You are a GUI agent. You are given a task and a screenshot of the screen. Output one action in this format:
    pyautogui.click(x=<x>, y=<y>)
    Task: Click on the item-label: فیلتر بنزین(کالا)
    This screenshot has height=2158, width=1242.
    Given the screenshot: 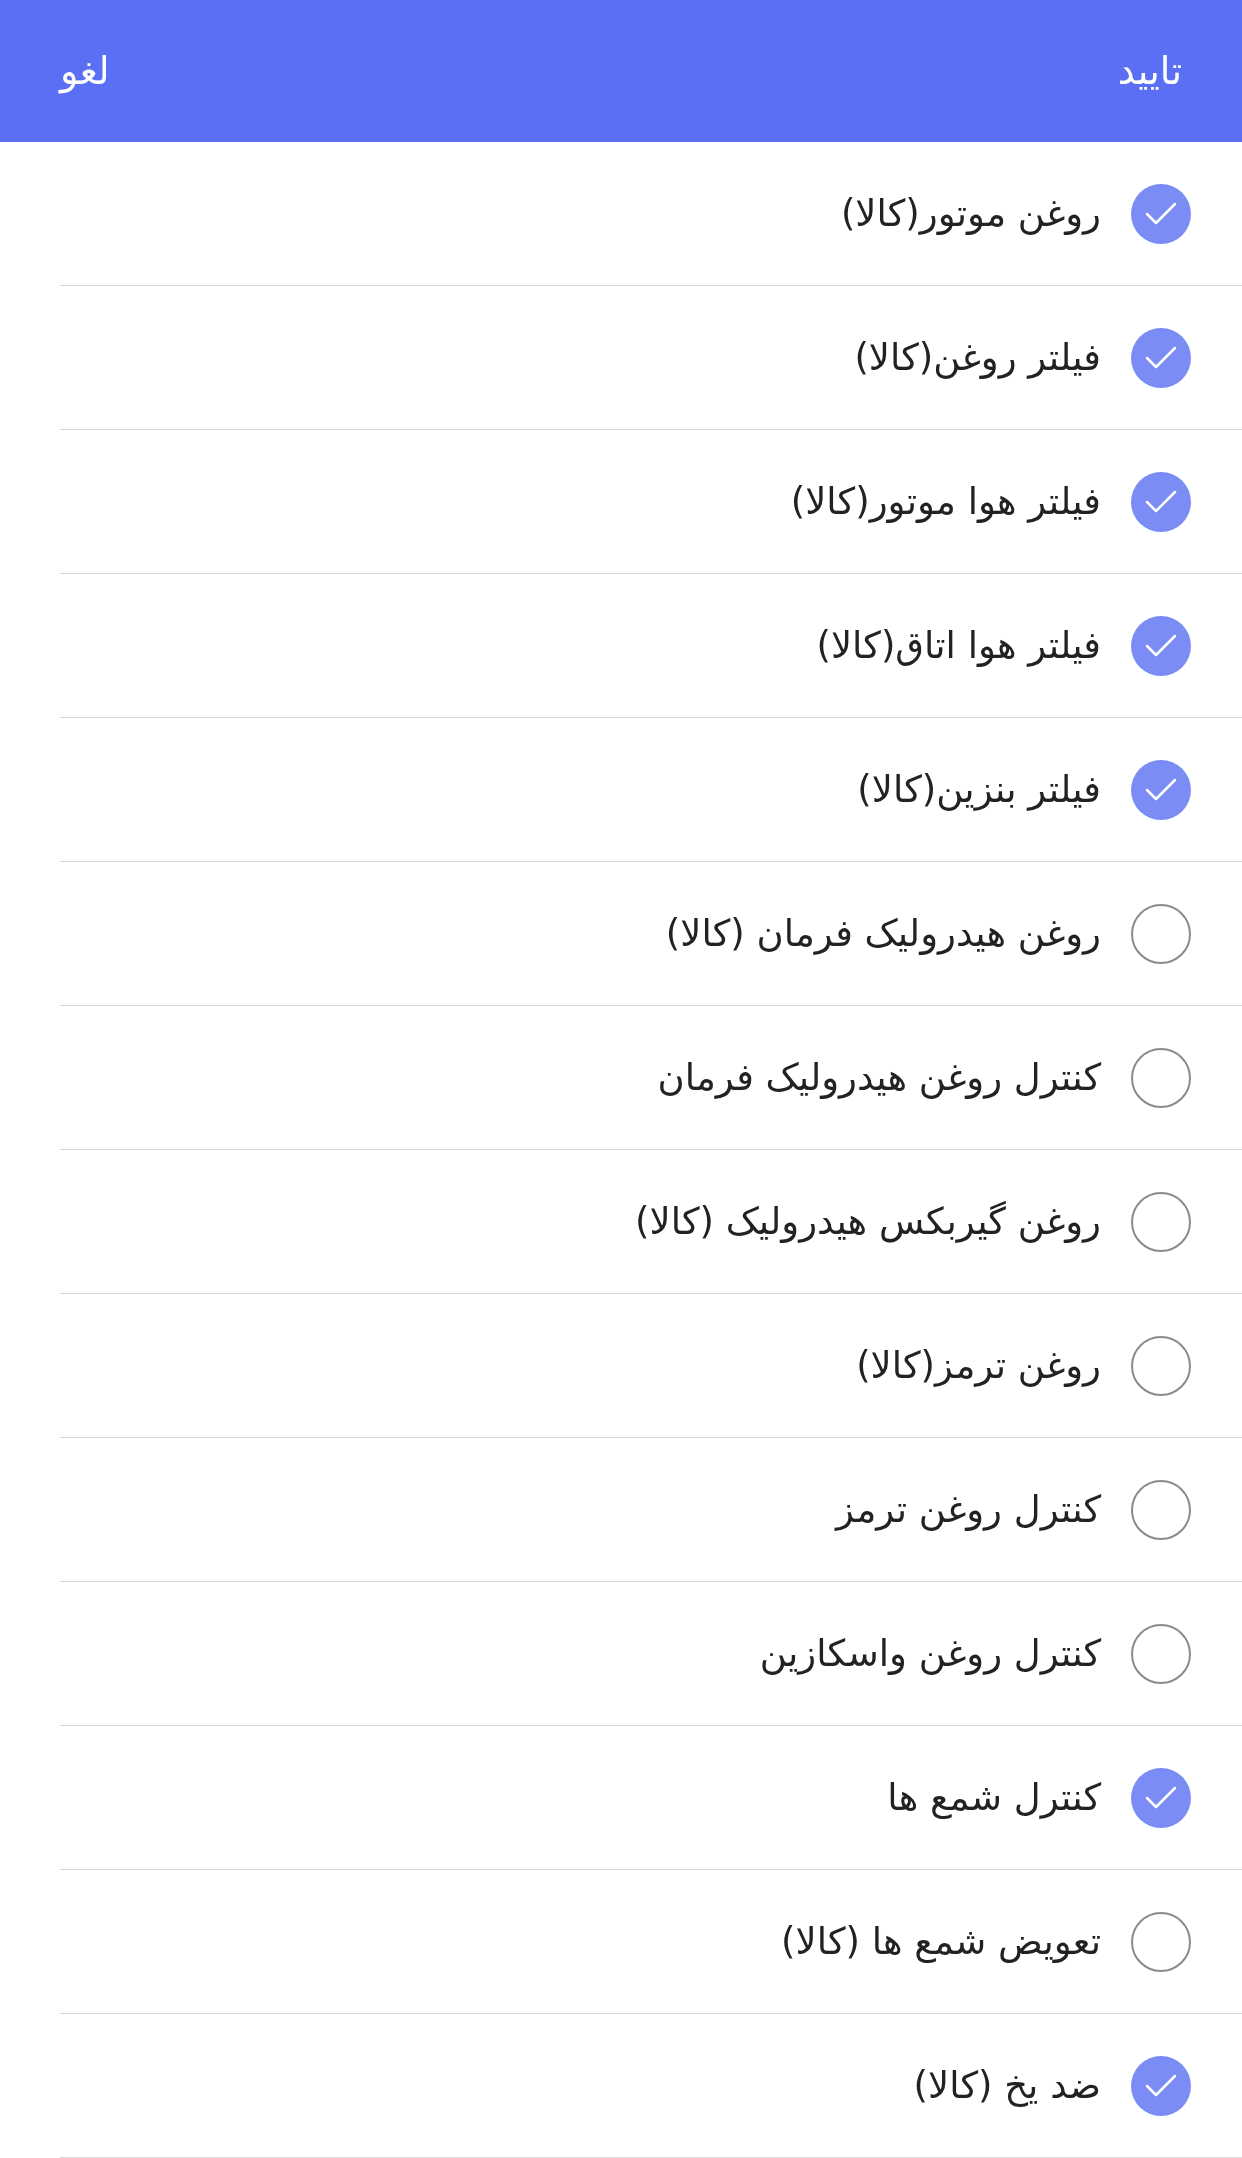 What is the action you would take?
    pyautogui.click(x=979, y=789)
    